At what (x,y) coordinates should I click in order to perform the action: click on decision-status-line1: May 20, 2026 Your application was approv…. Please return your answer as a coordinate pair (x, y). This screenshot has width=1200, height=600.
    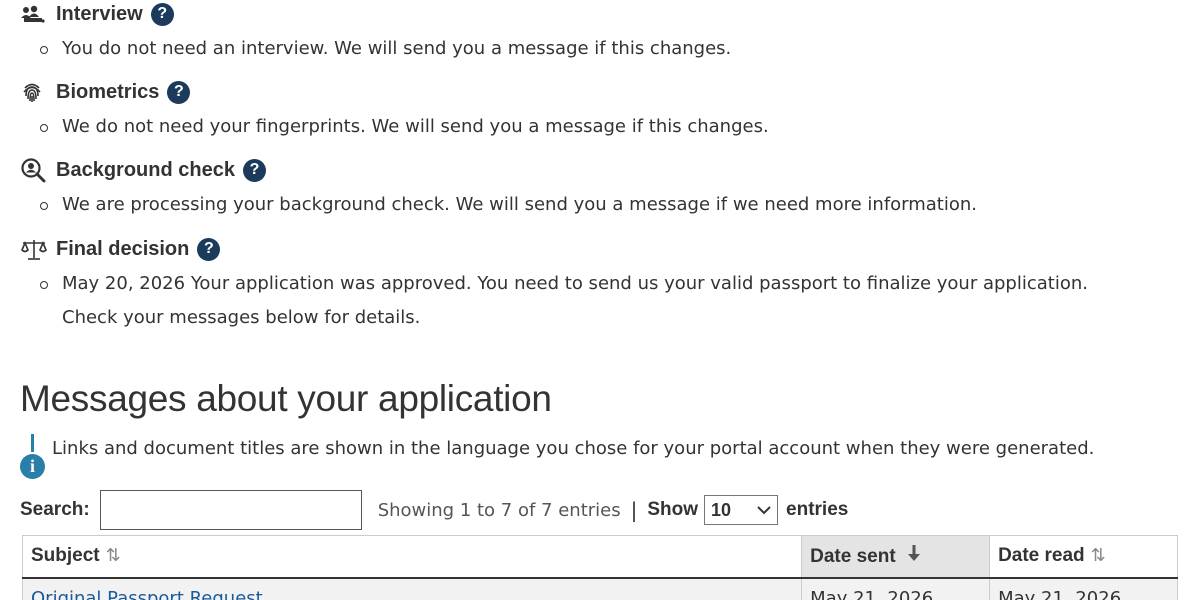
    Looking at the image, I should click on (575, 283).